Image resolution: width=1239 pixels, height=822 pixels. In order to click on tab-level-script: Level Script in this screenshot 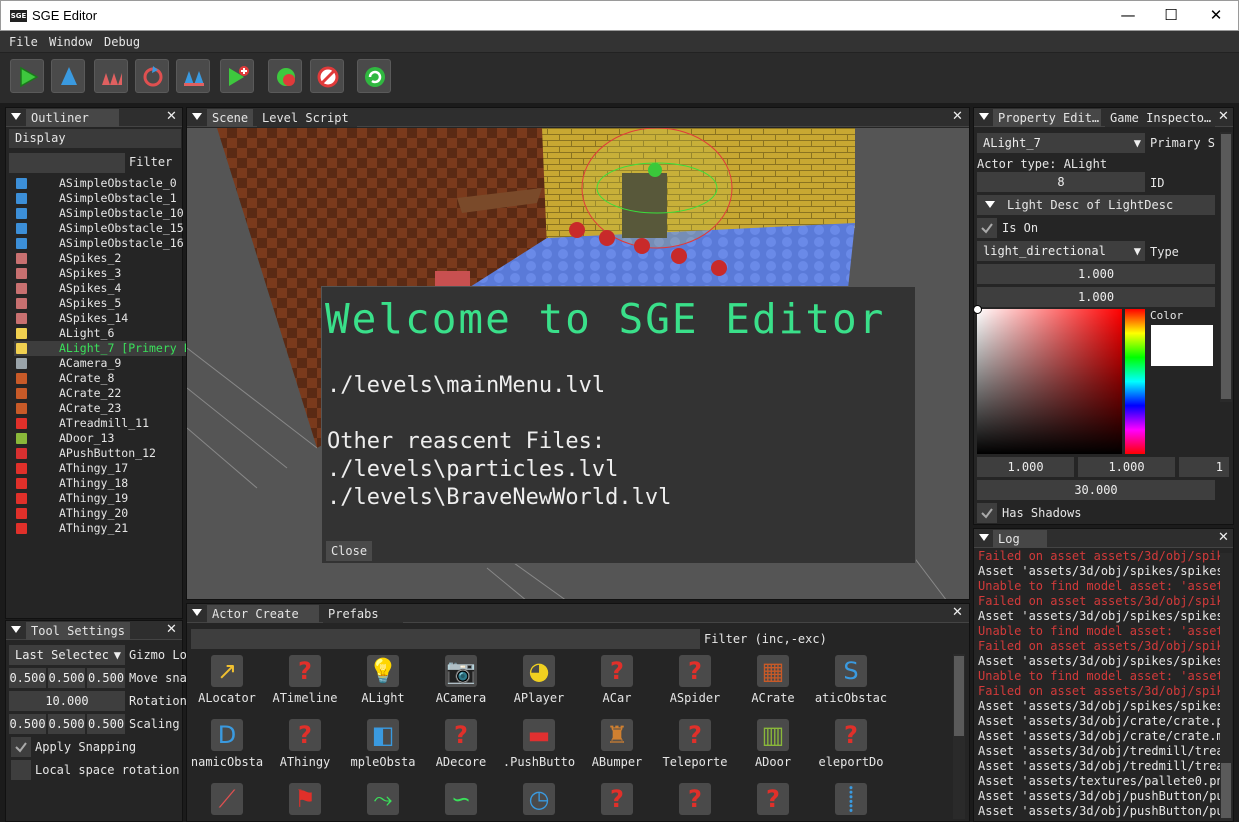, I will do `click(307, 118)`.